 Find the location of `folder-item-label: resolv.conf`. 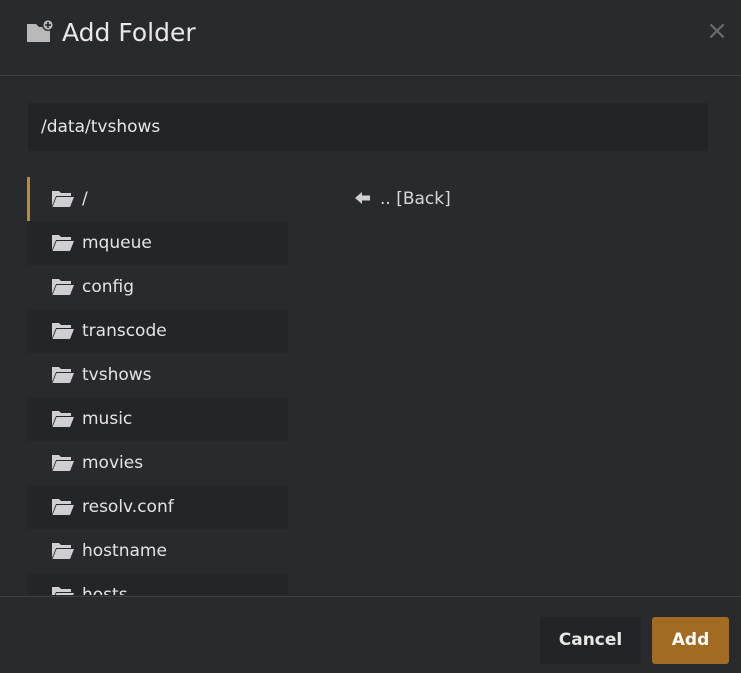

folder-item-label: resolv.conf is located at coordinates (128, 507).